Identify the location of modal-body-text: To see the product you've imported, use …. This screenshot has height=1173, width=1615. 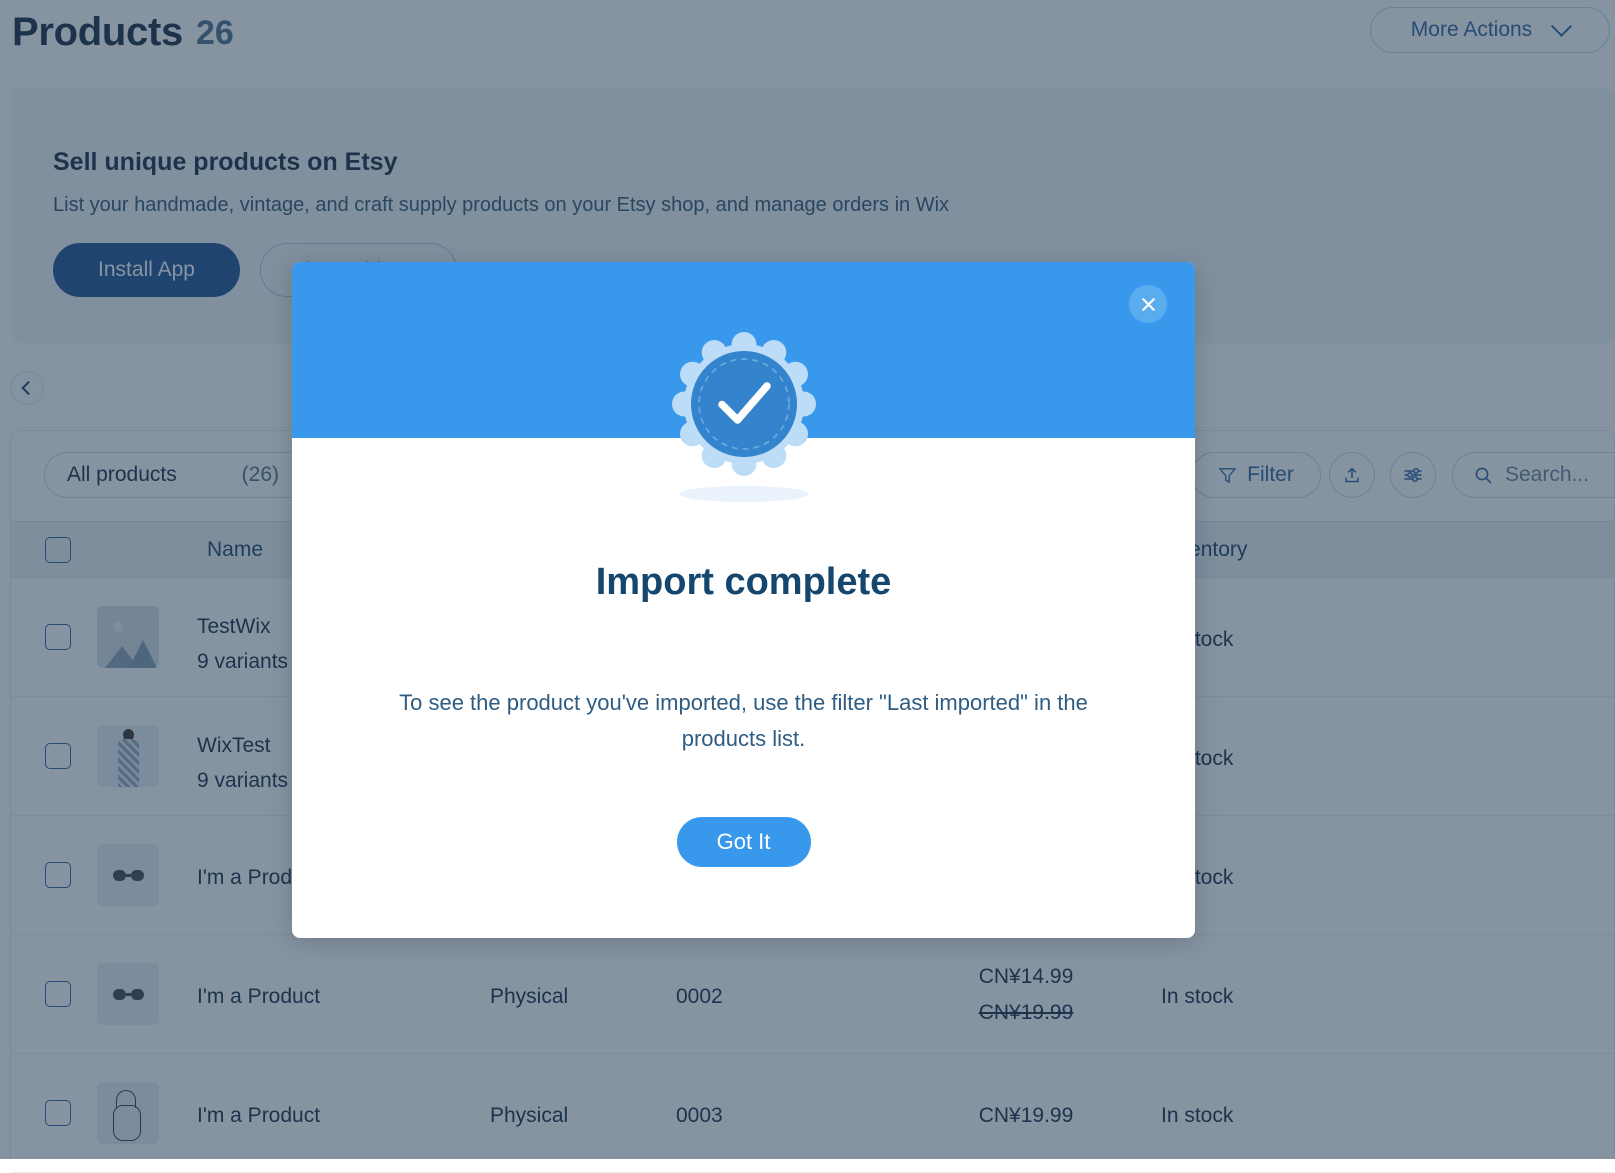
(743, 721).